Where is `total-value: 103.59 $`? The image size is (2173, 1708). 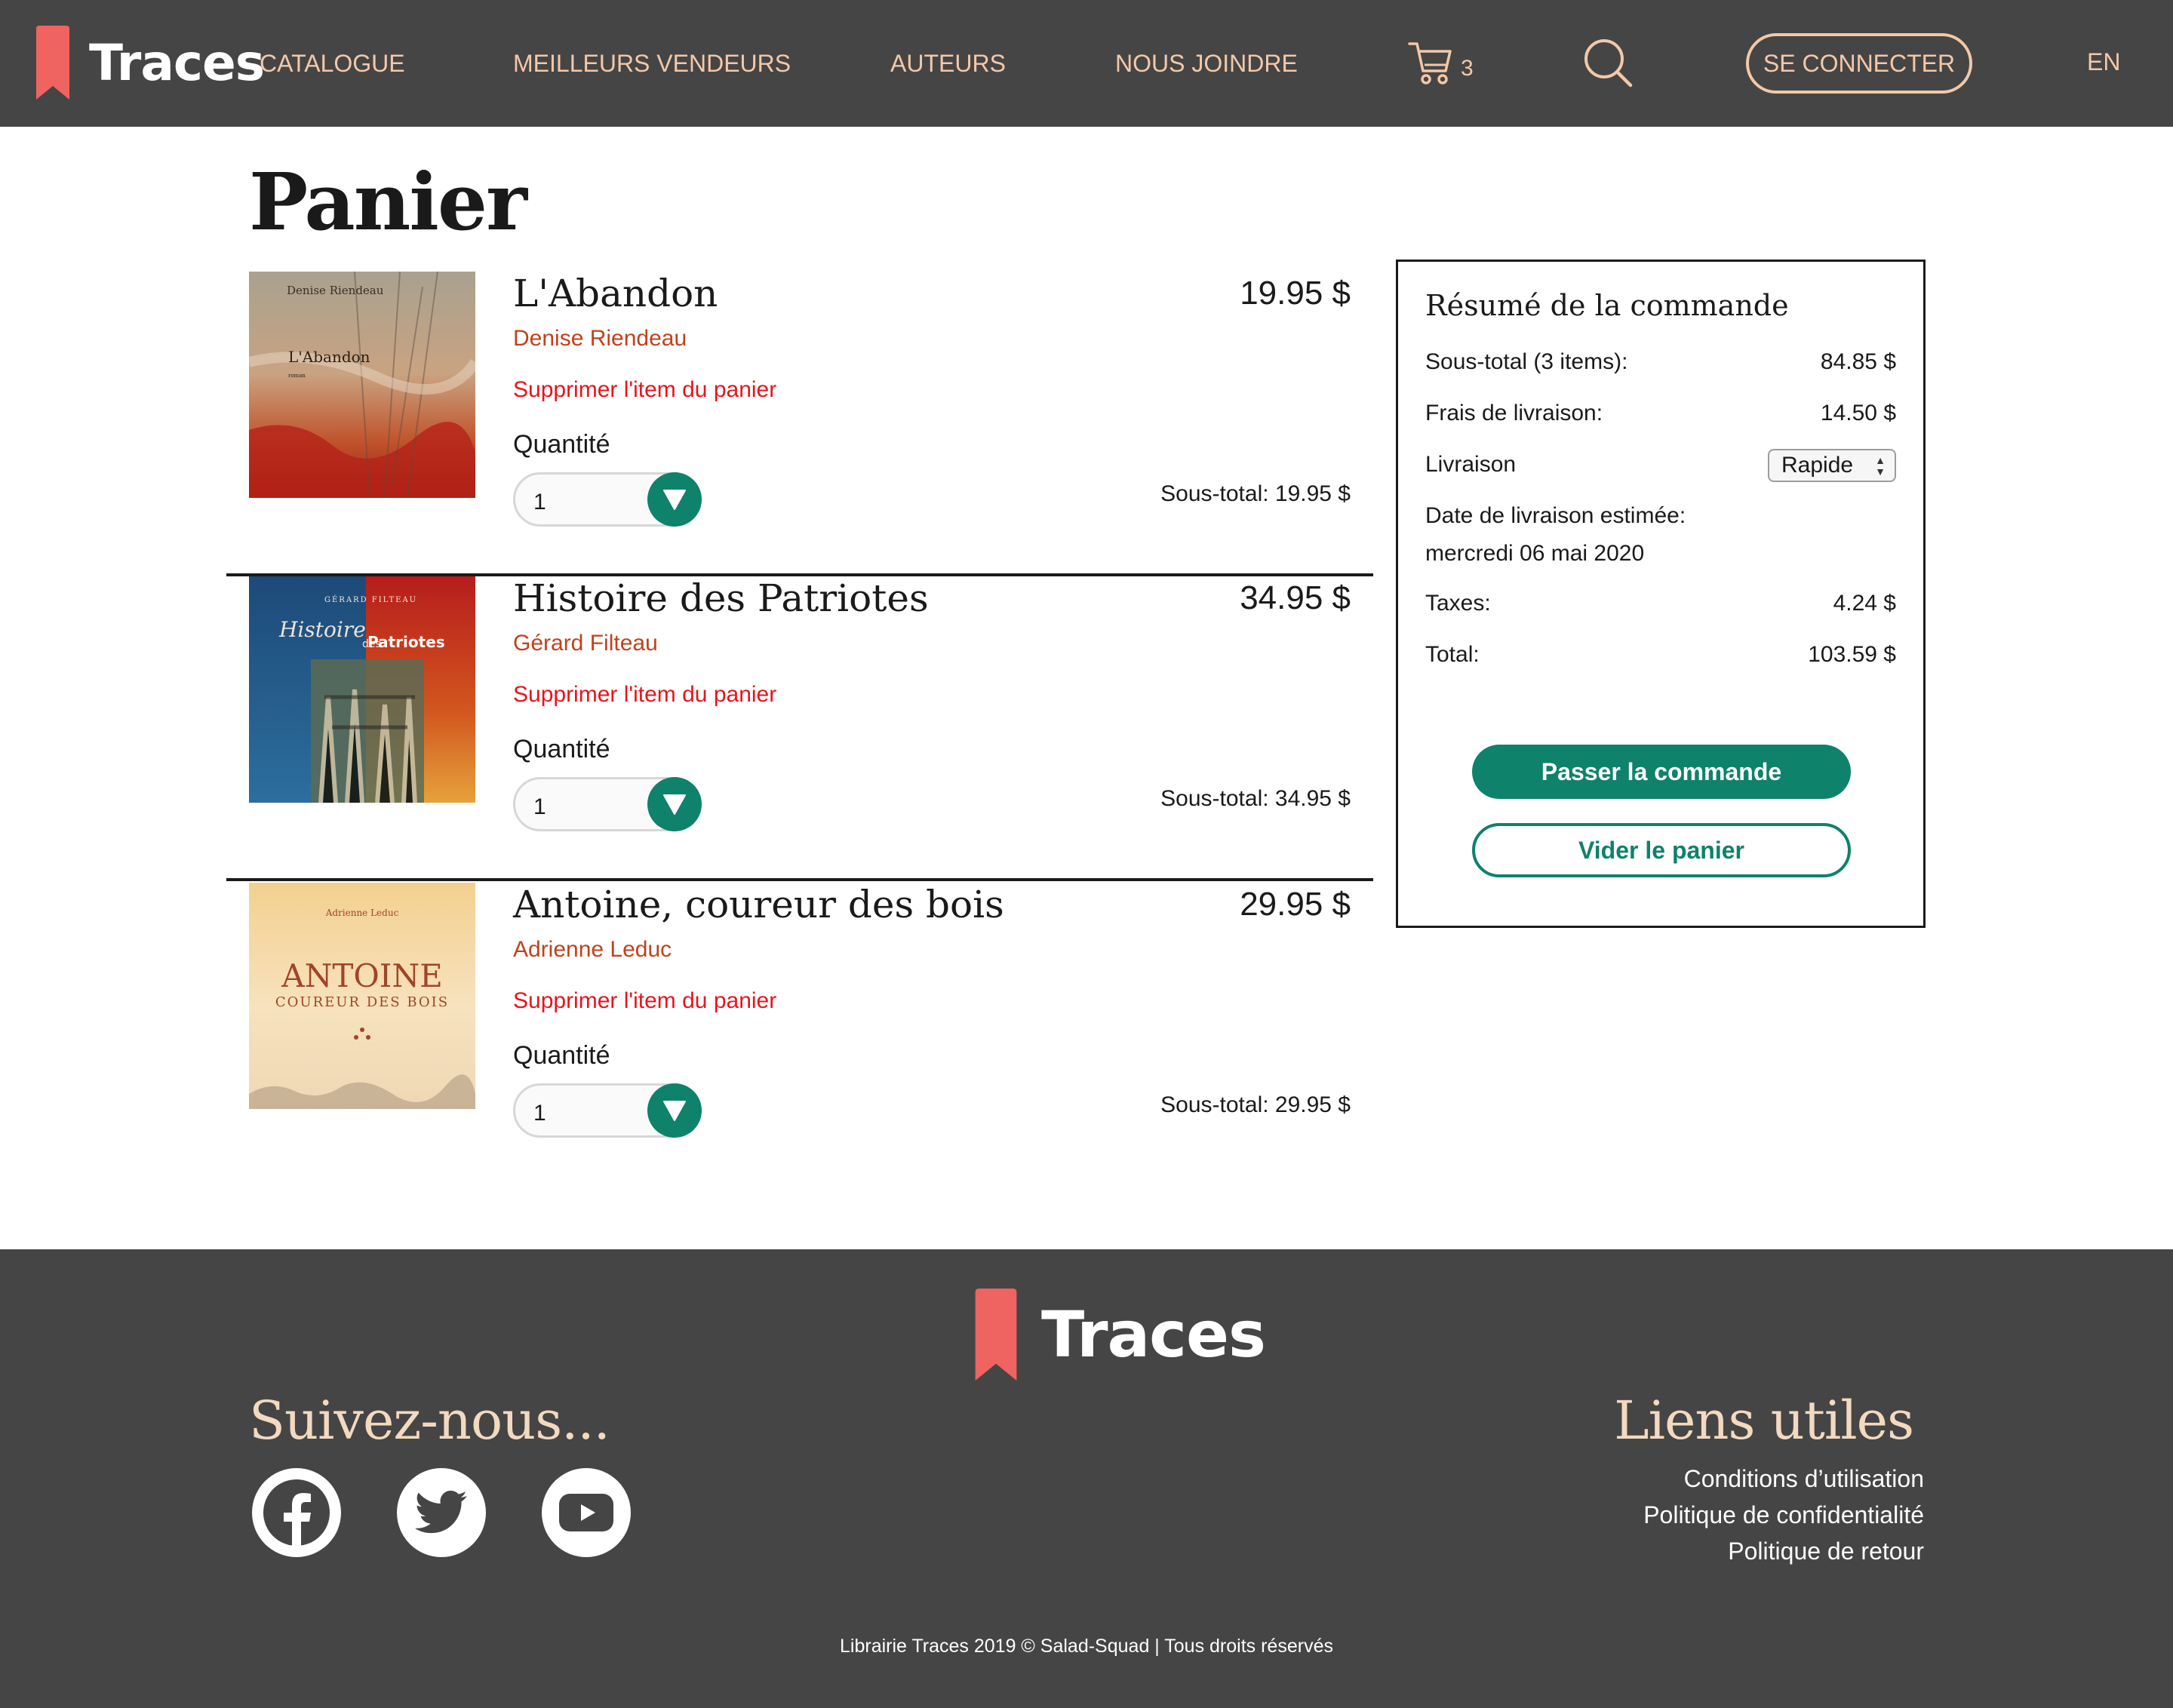 total-value: 103.59 $ is located at coordinates (1852, 654).